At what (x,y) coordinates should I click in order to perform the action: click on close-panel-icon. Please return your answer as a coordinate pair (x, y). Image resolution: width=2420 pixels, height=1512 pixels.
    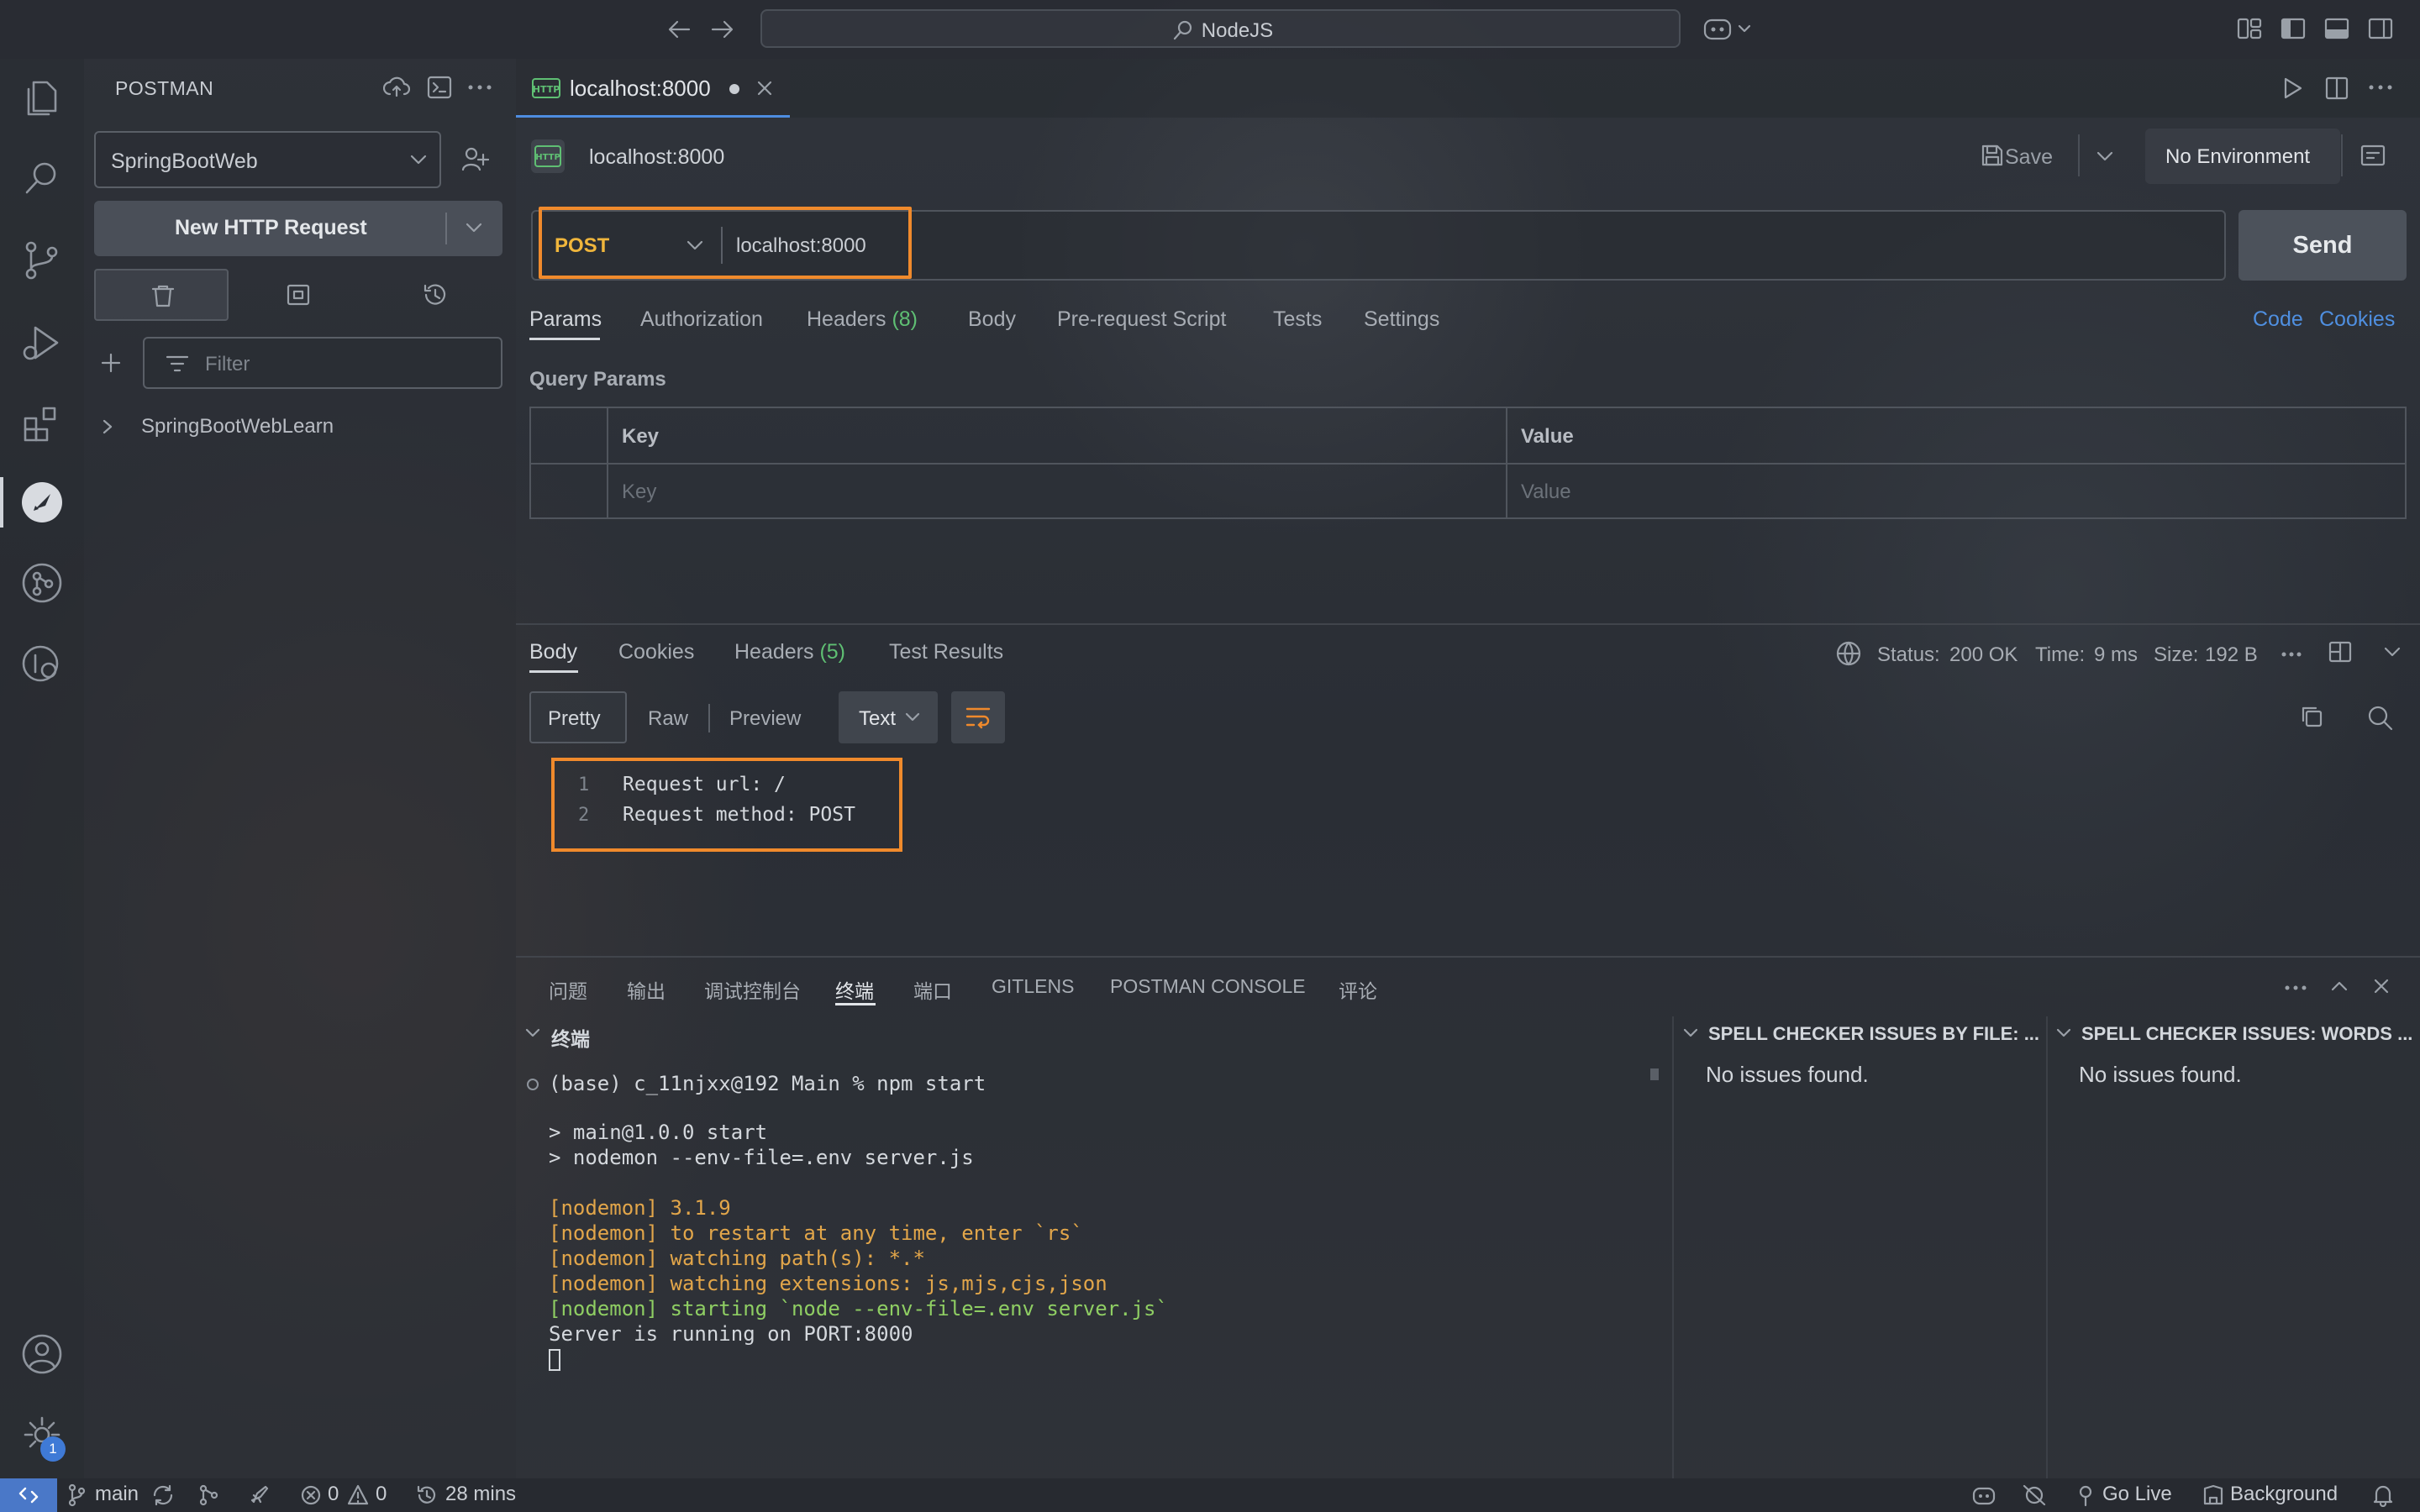
    Looking at the image, I should click on (2381, 986).